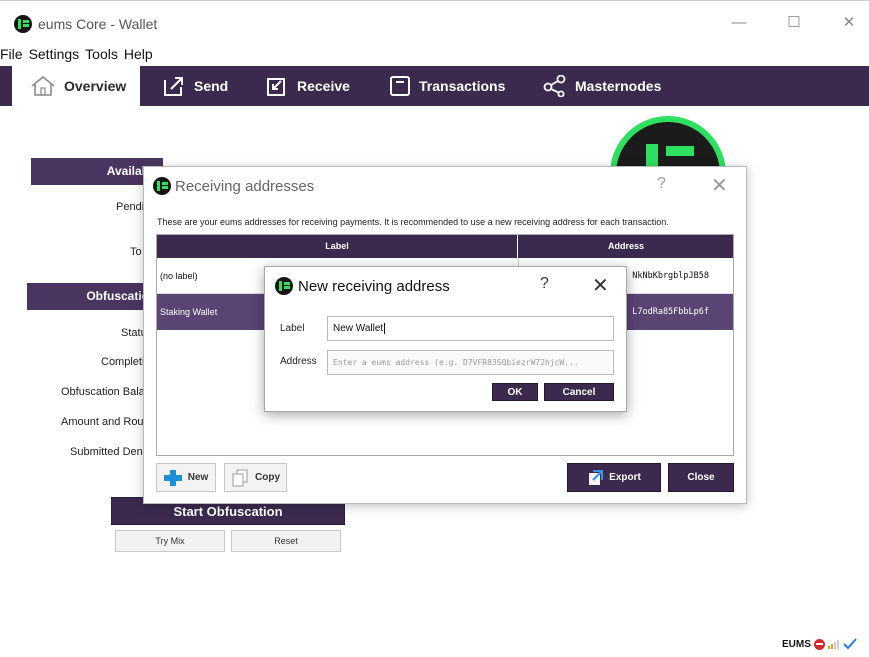 This screenshot has width=869, height=657. I want to click on table-header: Label Address, so click(445, 246).